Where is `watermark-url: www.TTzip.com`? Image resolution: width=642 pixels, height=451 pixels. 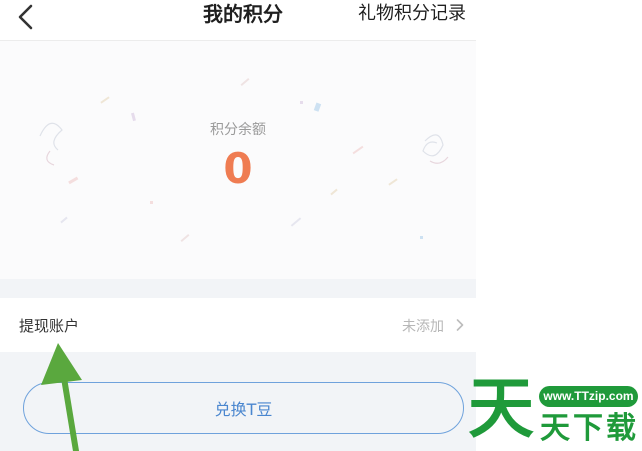
watermark-url: www.TTzip.com is located at coordinates (588, 396).